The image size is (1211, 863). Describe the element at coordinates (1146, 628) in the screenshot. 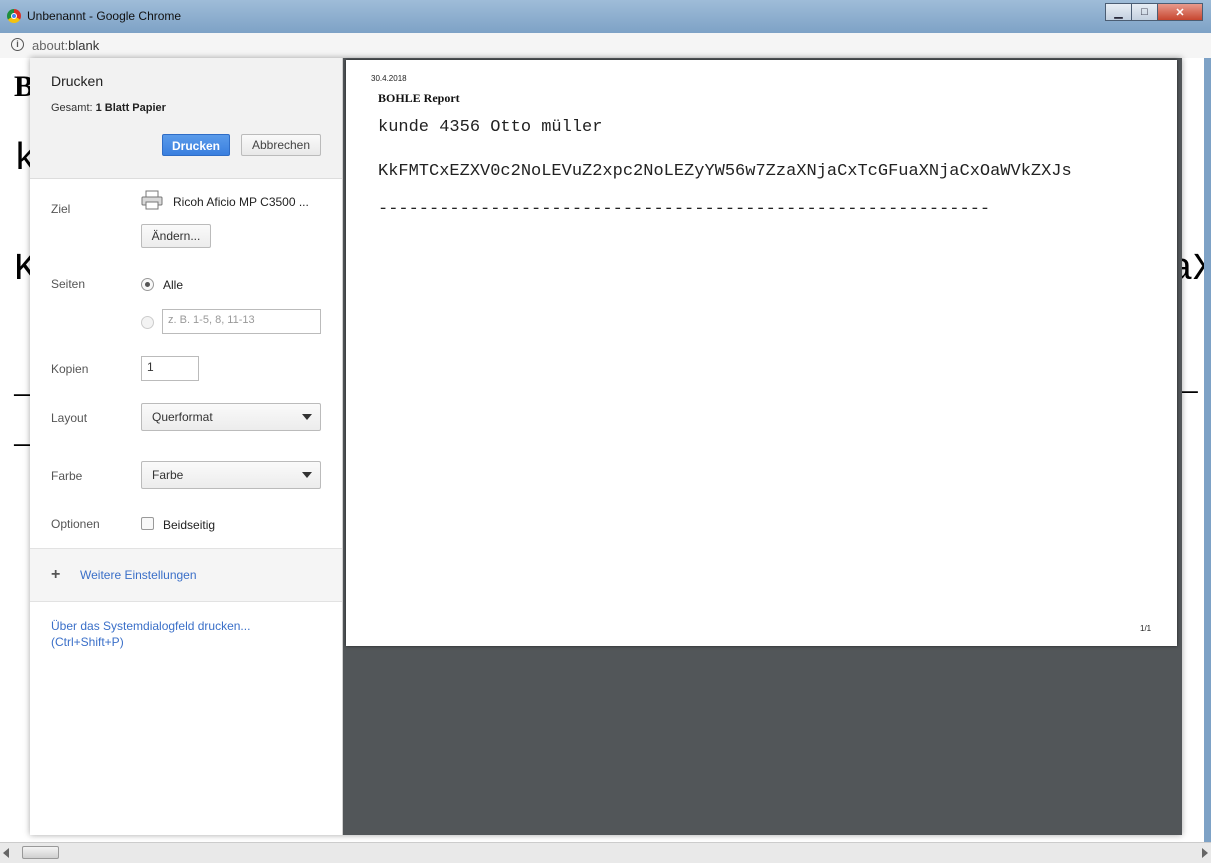

I see `preview-page-number: 1/1` at that location.